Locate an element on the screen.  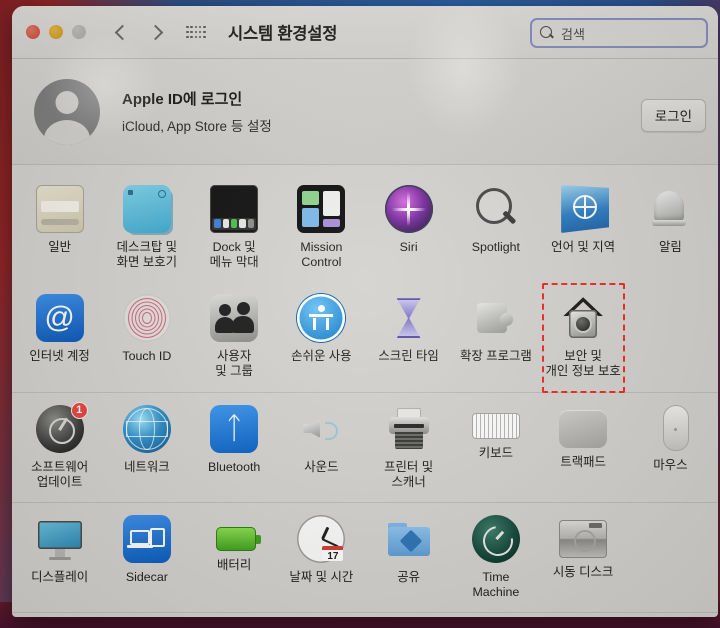
minimize-button is located at coordinates (56, 32).